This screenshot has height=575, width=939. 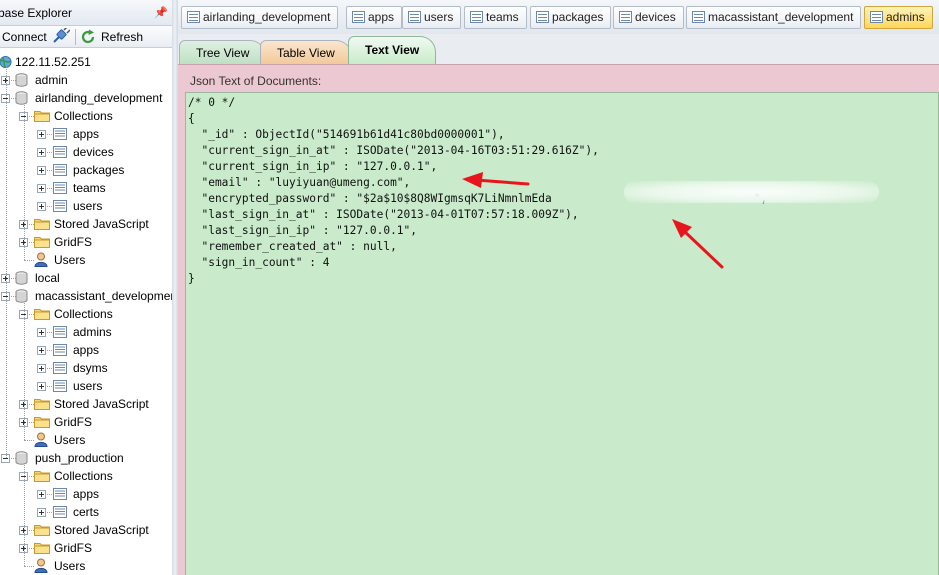 What do you see at coordinates (306, 52) in the screenshot?
I see `tab-table-view: Table View` at bounding box center [306, 52].